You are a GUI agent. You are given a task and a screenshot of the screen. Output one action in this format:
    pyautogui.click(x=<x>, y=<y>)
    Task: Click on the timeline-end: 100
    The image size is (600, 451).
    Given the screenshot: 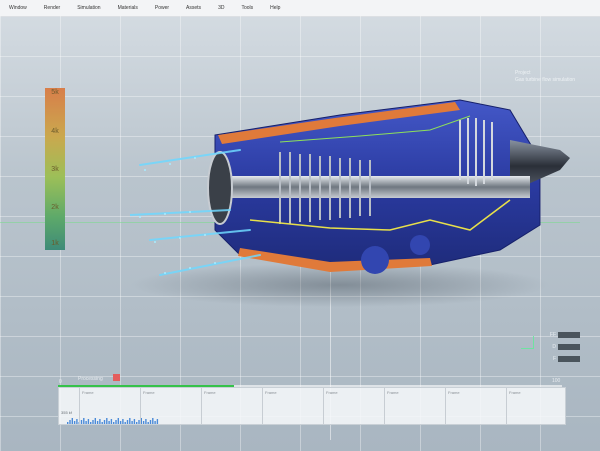 What is the action you would take?
    pyautogui.click(x=556, y=381)
    